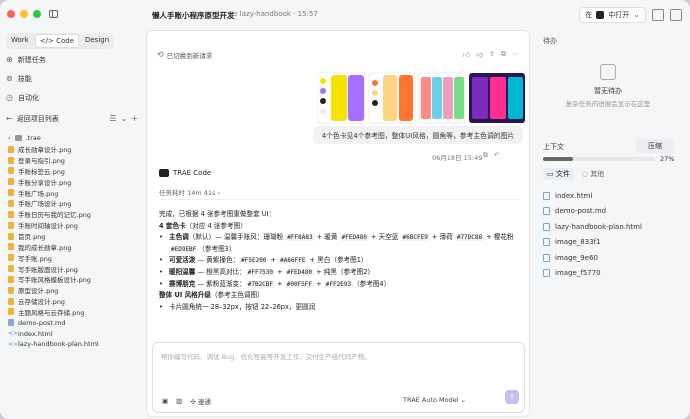  I want to click on attach-icon: ▣, so click(165, 401).